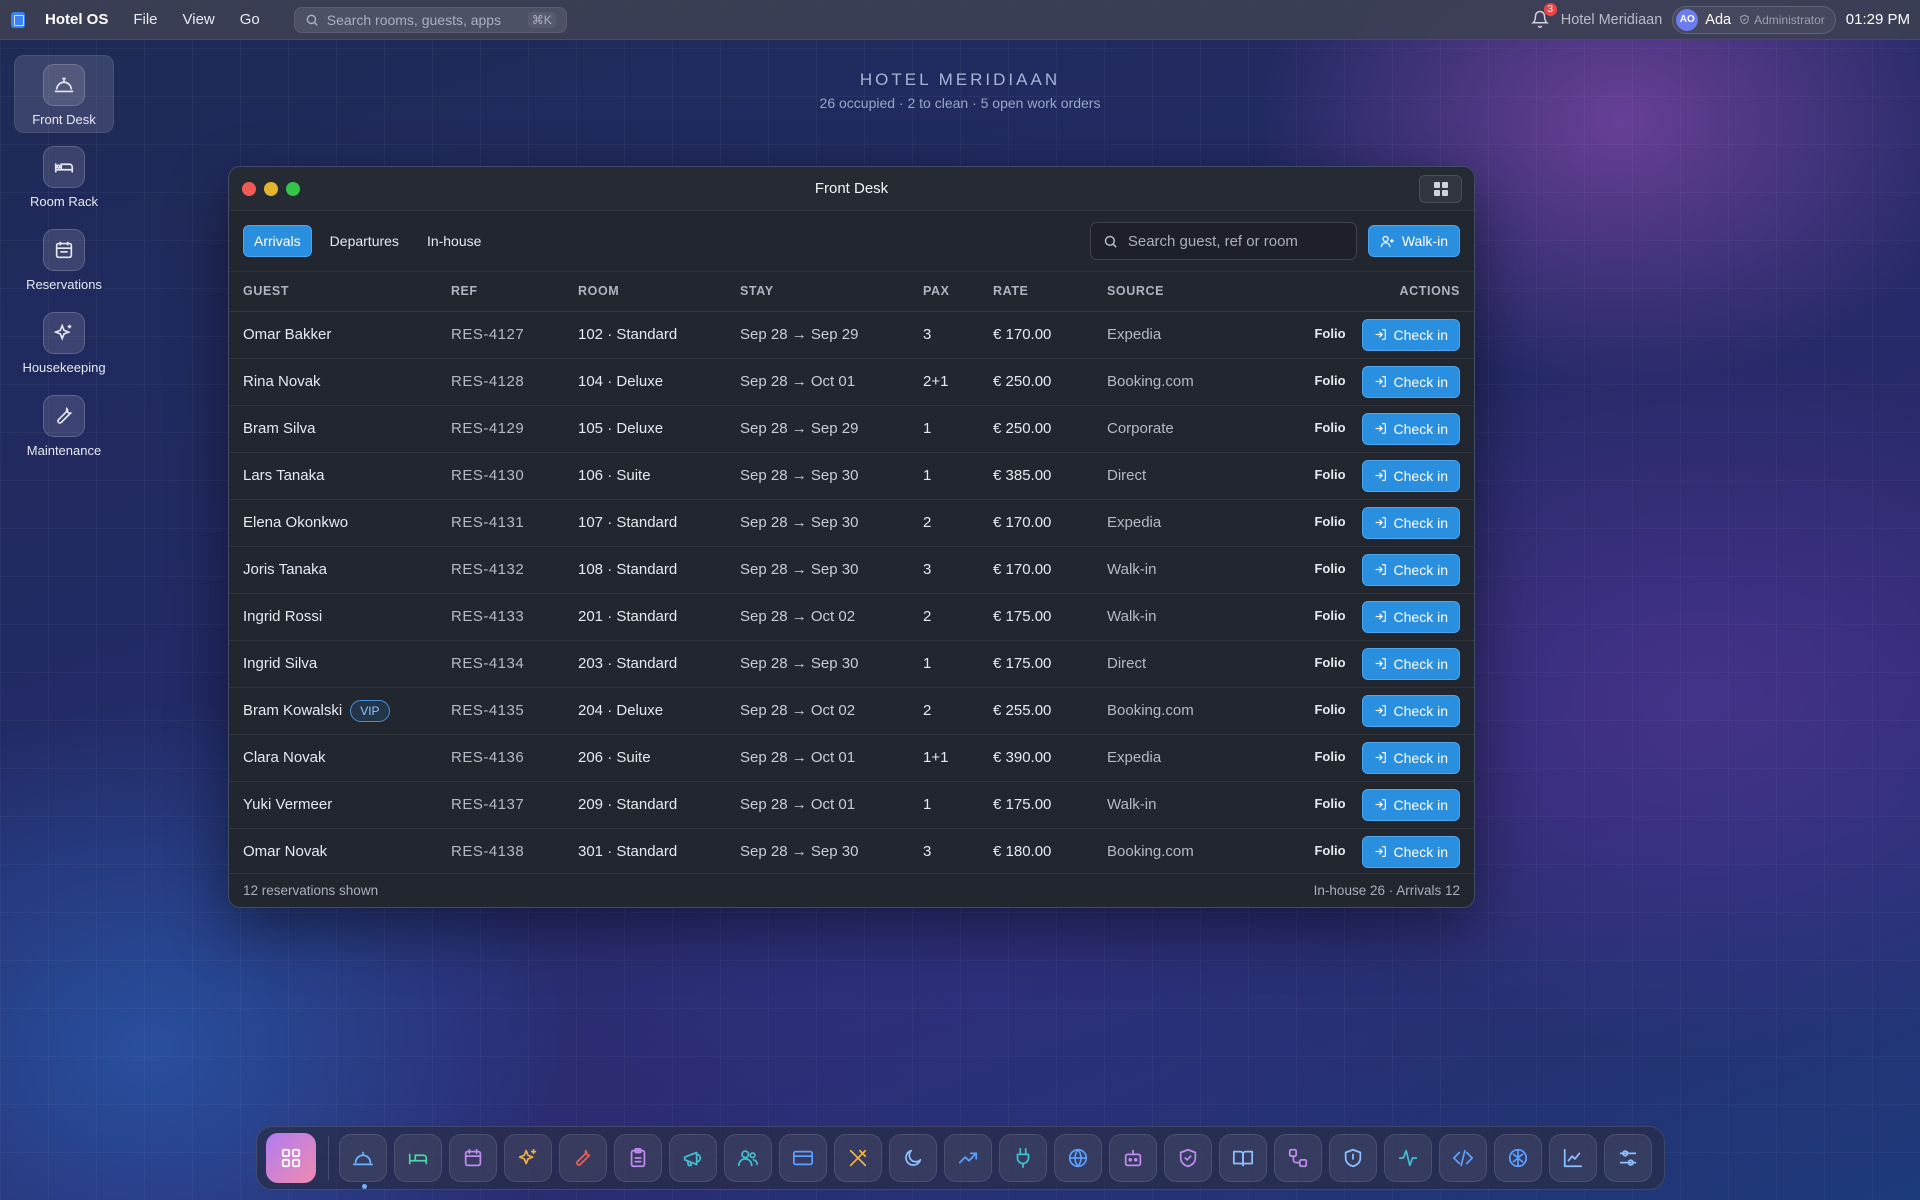  What do you see at coordinates (958, 292) in the screenshot?
I see `column-header-pax: PAX` at bounding box center [958, 292].